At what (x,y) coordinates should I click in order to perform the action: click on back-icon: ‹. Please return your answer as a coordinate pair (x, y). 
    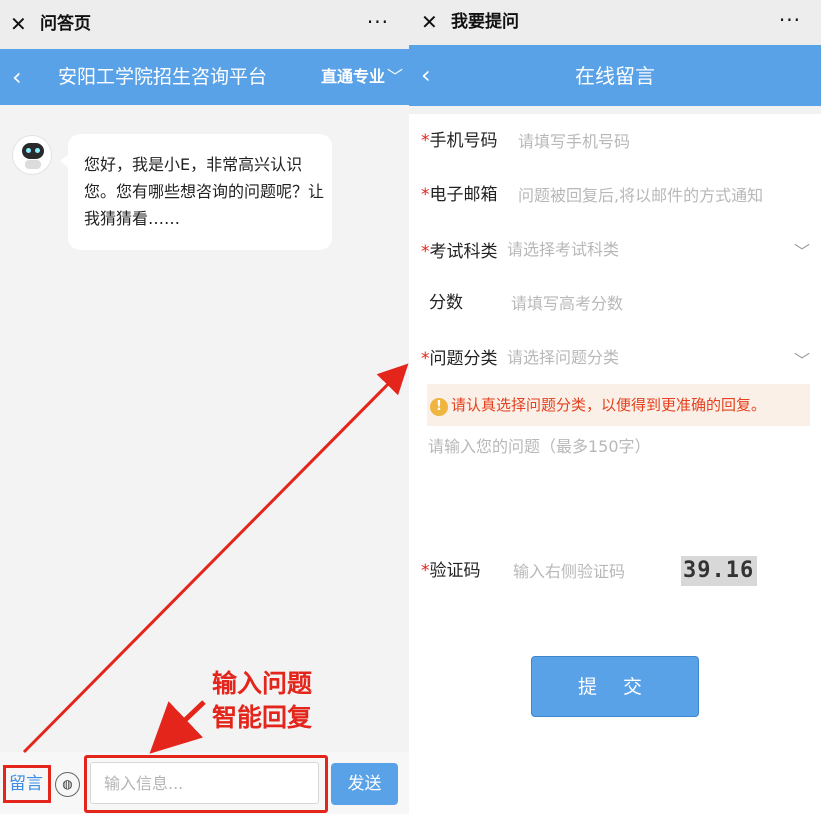
    Looking at the image, I should click on (23, 77).